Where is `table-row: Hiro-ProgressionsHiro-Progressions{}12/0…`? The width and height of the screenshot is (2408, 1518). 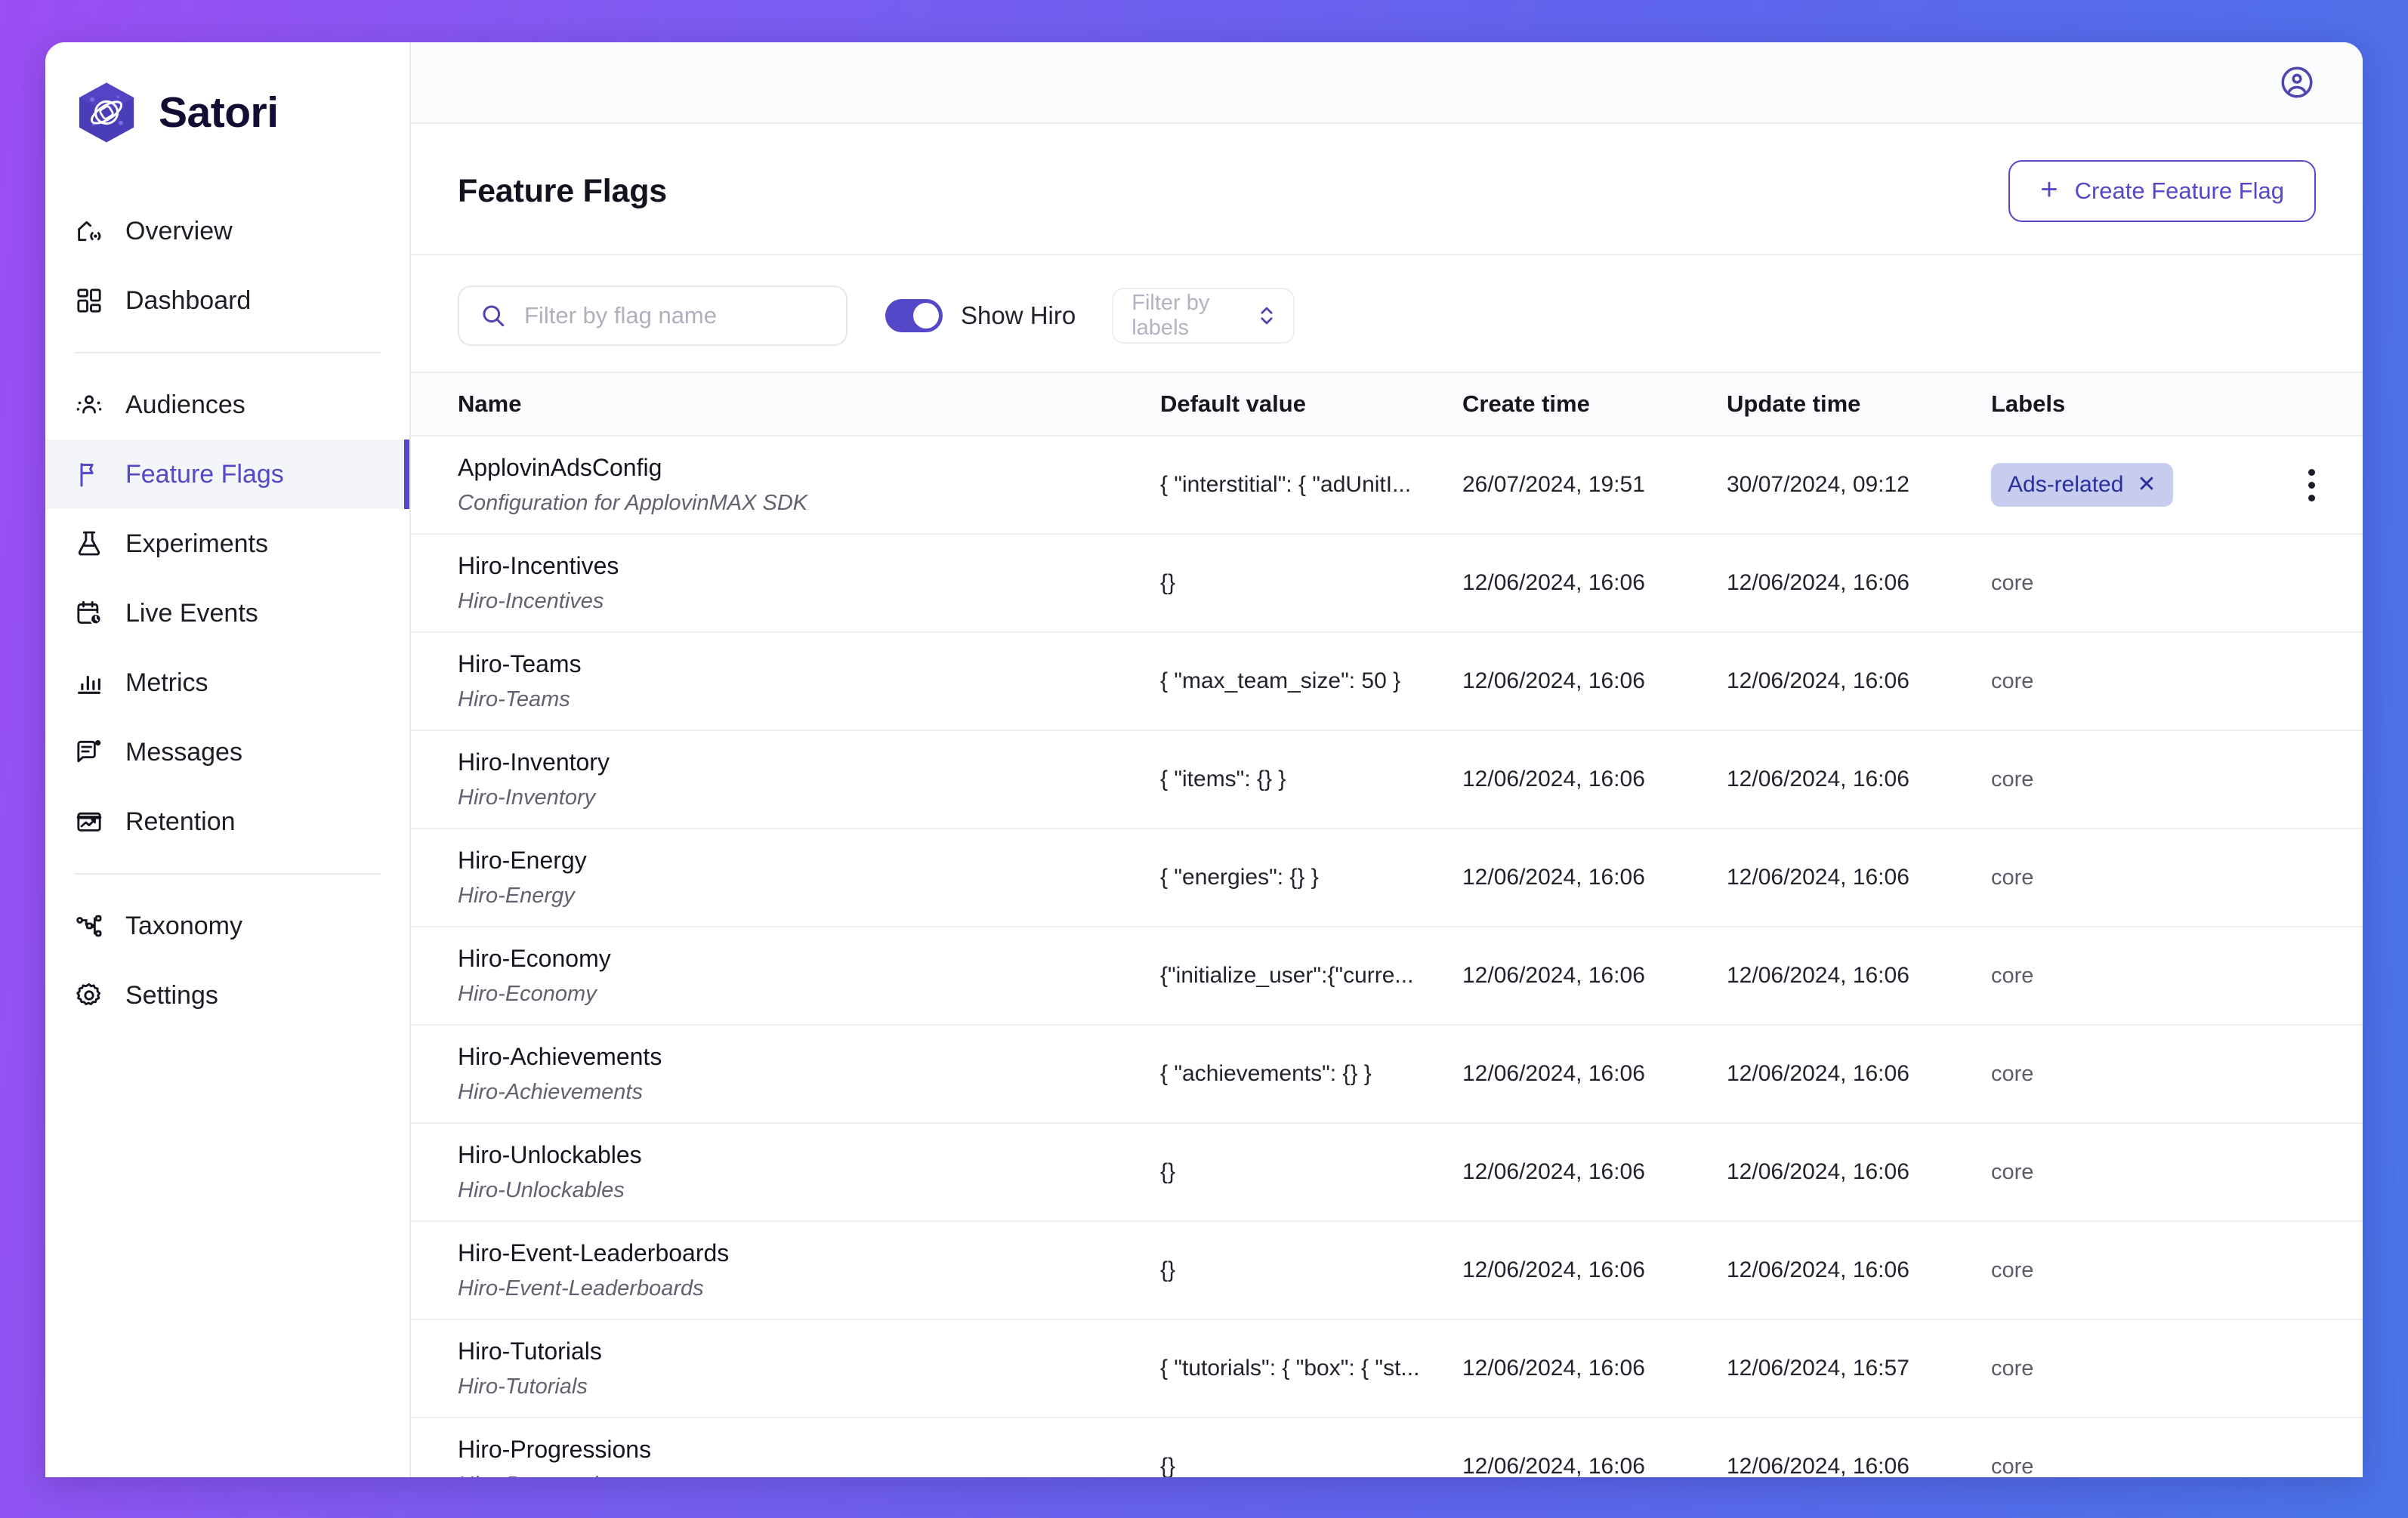
table-row: Hiro-ProgressionsHiro-Progressions{}12/0… is located at coordinates (1387, 1447).